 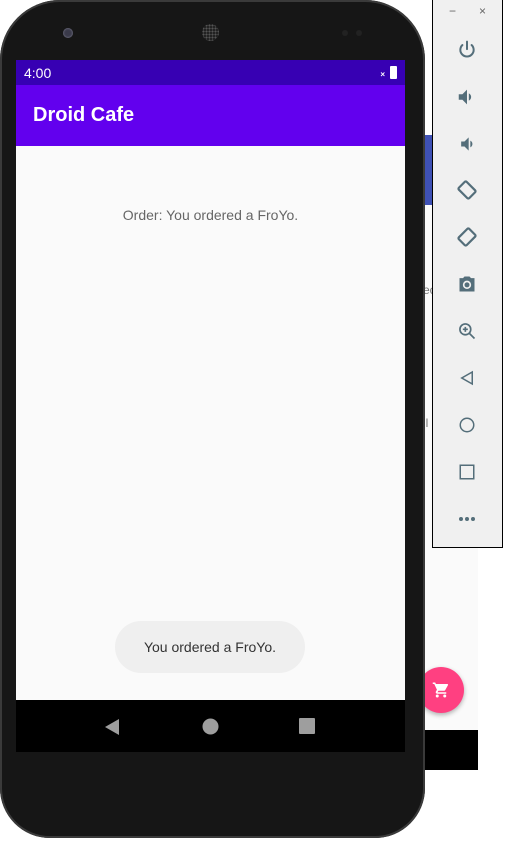 I want to click on emulator-toolbar: − ×, so click(x=467, y=274).